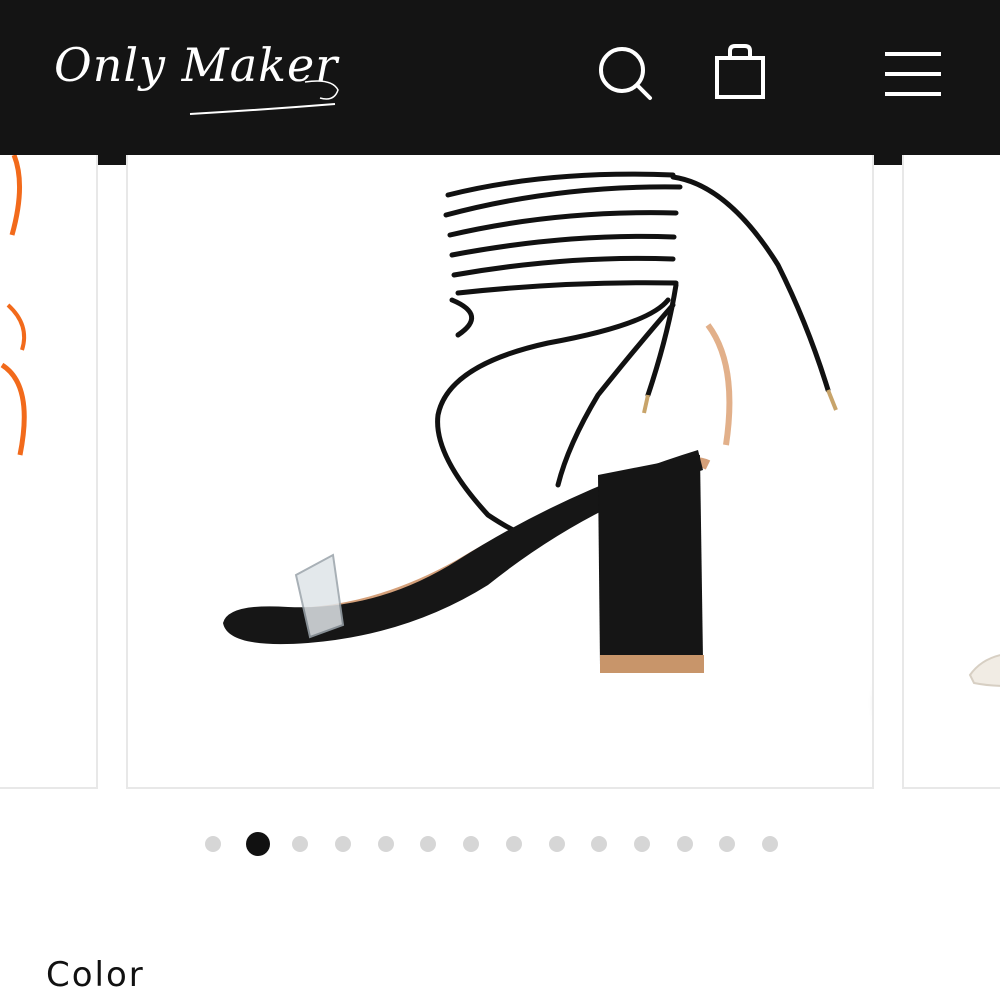  I want to click on carousel-pagination, so click(505, 844).